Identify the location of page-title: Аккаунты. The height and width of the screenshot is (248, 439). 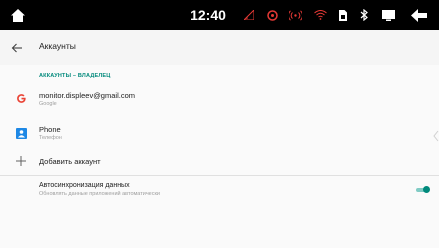
(57, 46).